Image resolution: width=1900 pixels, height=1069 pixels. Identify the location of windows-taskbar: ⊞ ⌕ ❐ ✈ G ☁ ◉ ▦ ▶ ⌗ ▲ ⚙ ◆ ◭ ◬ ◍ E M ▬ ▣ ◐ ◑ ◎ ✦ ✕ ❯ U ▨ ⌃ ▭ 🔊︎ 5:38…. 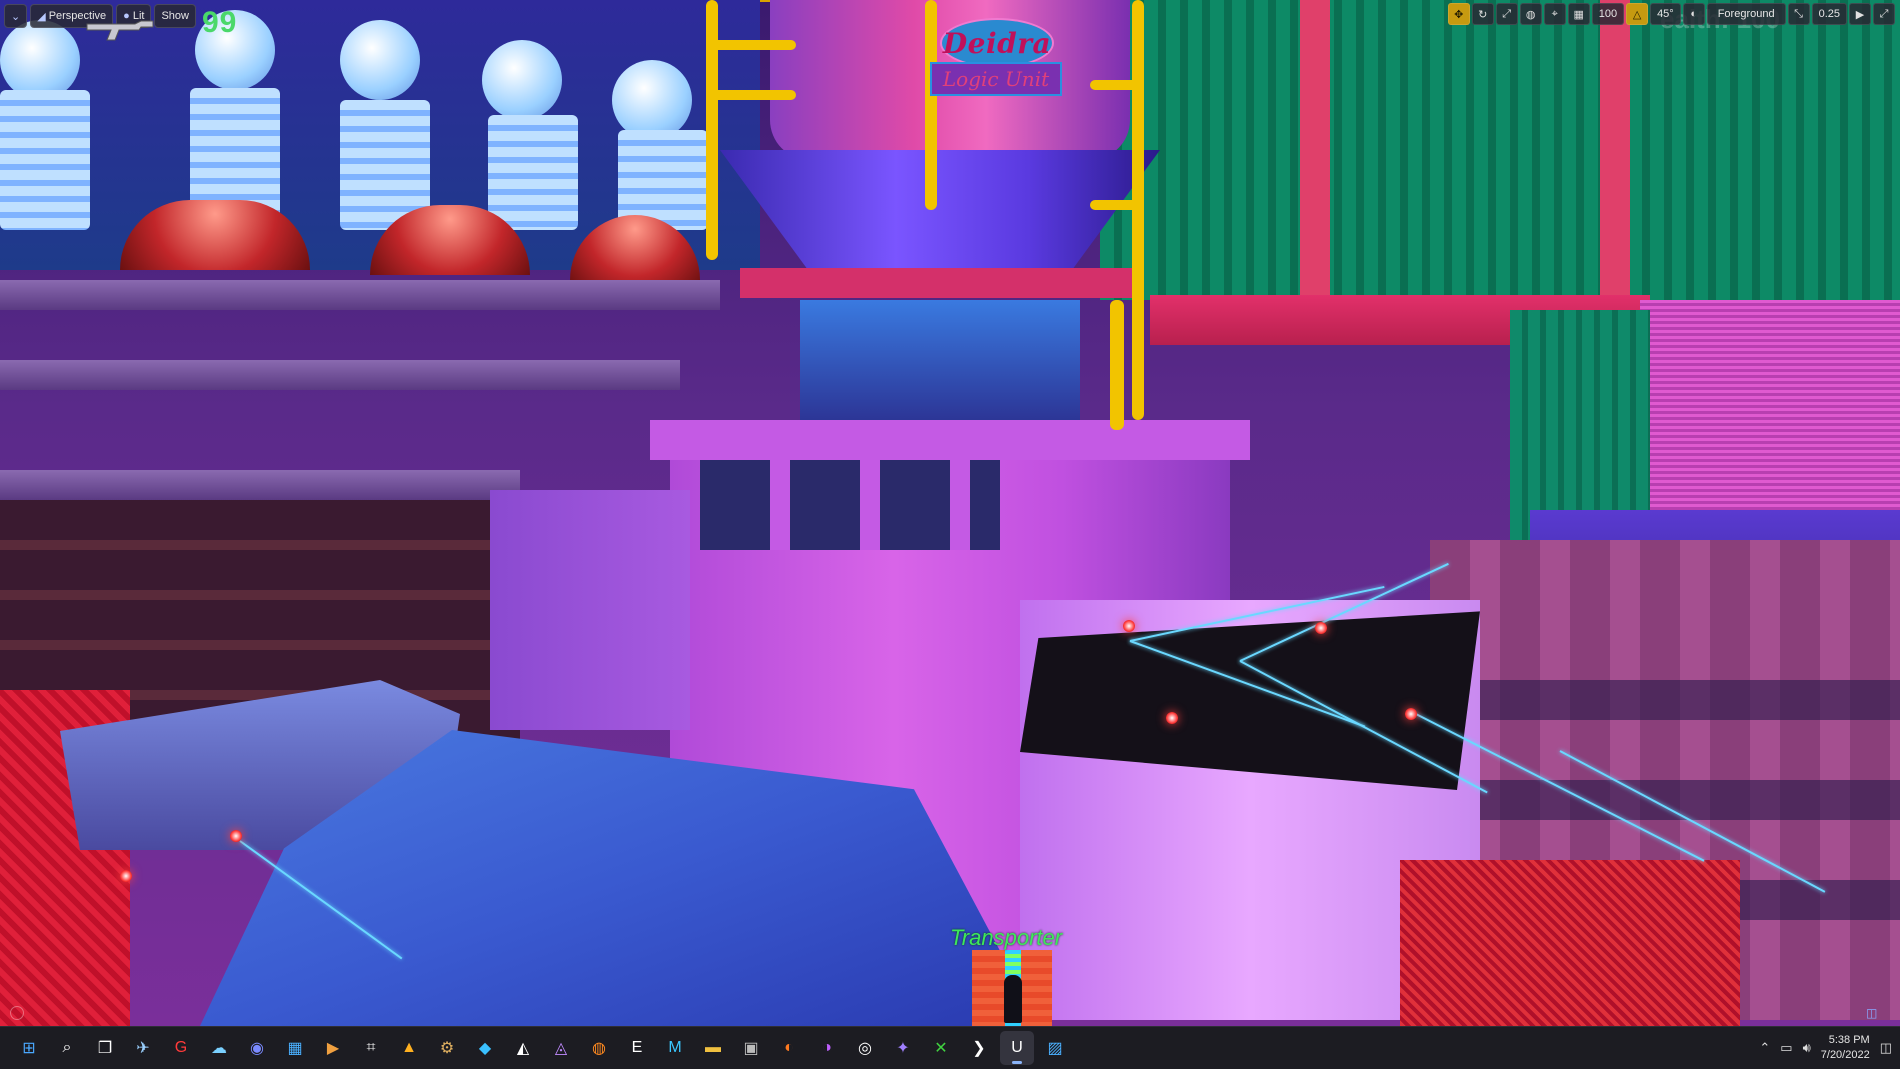
(950, 1047).